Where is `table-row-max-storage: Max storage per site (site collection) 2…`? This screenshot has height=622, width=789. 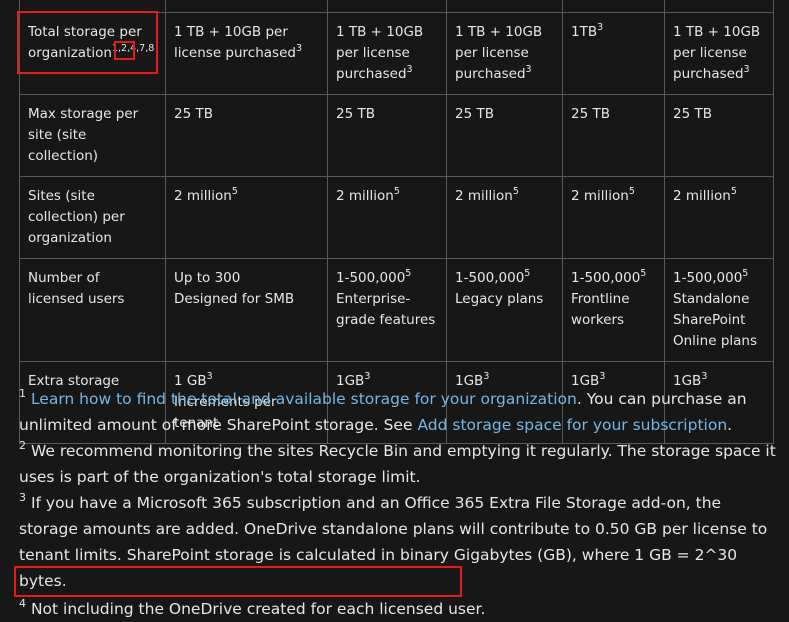
table-row-max-storage: Max storage per site (site collection) 2… is located at coordinates (396, 135).